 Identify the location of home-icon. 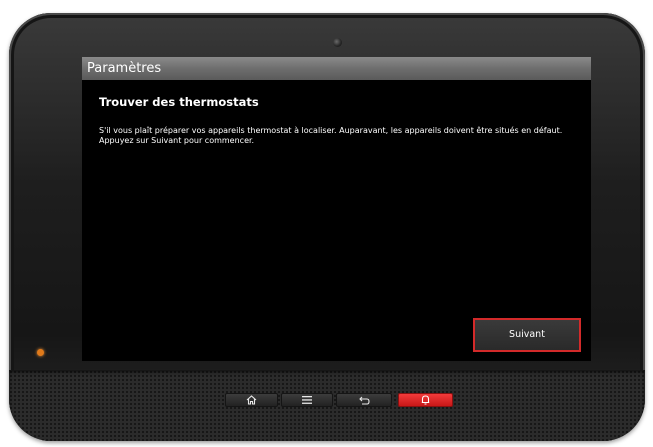
(251, 400).